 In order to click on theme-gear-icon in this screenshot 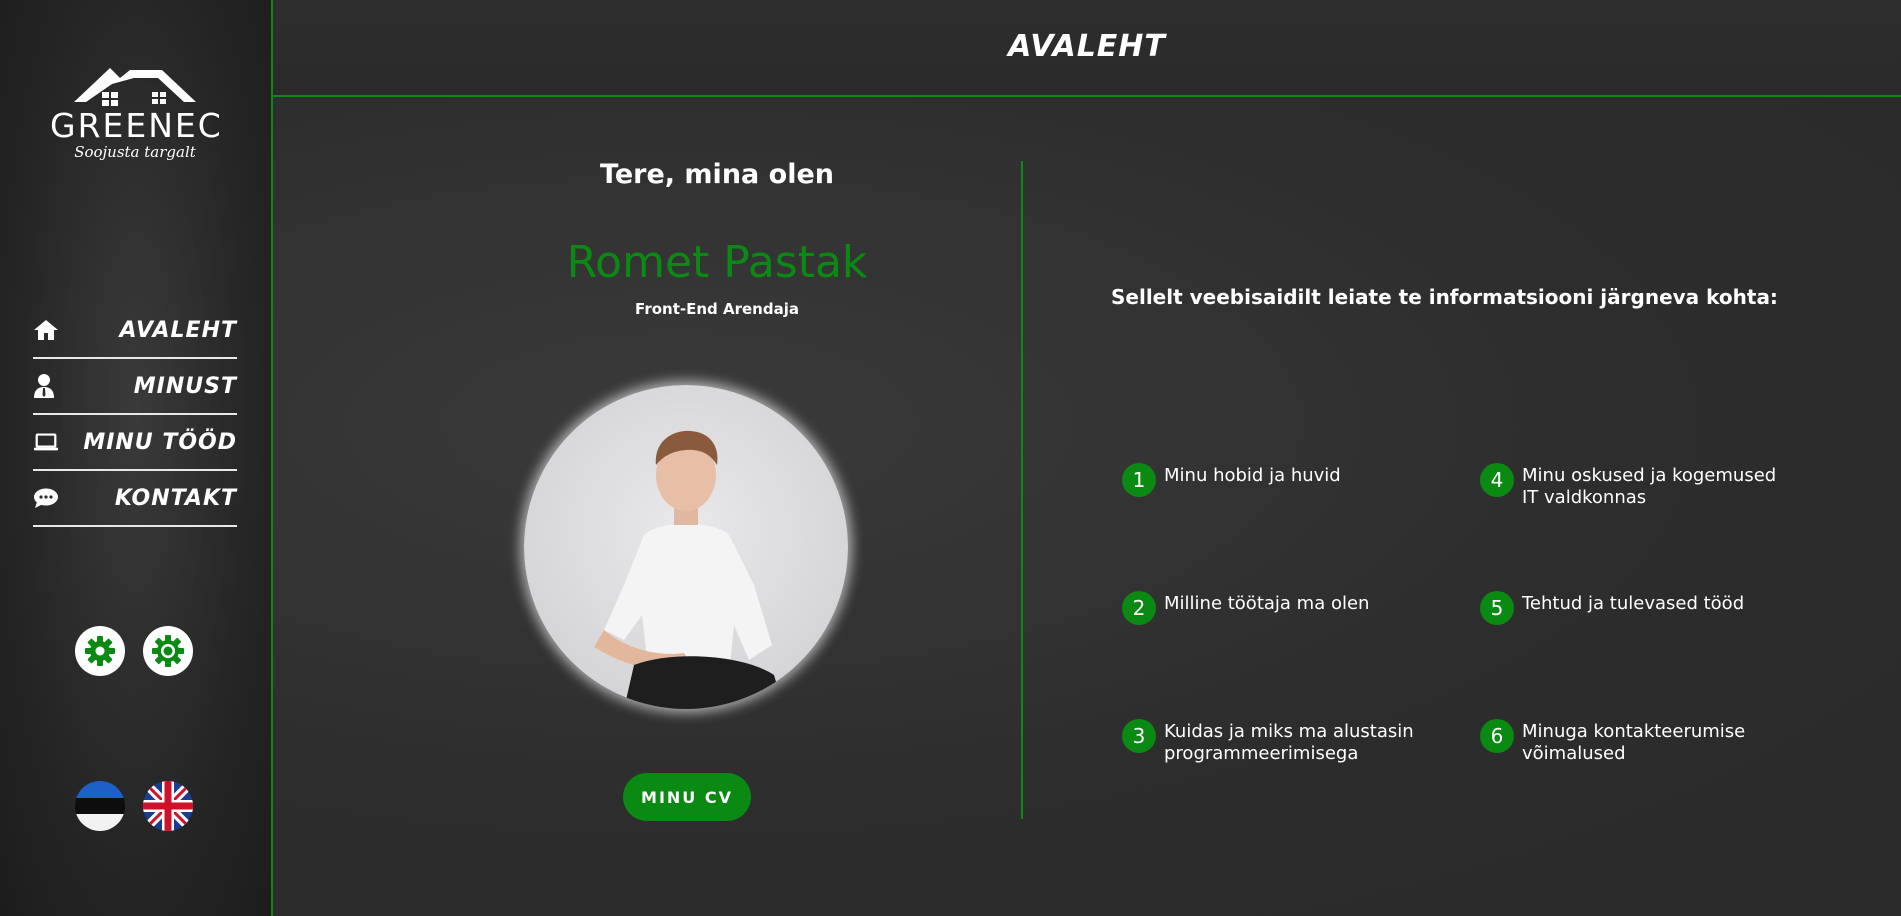, I will do `click(168, 651)`.